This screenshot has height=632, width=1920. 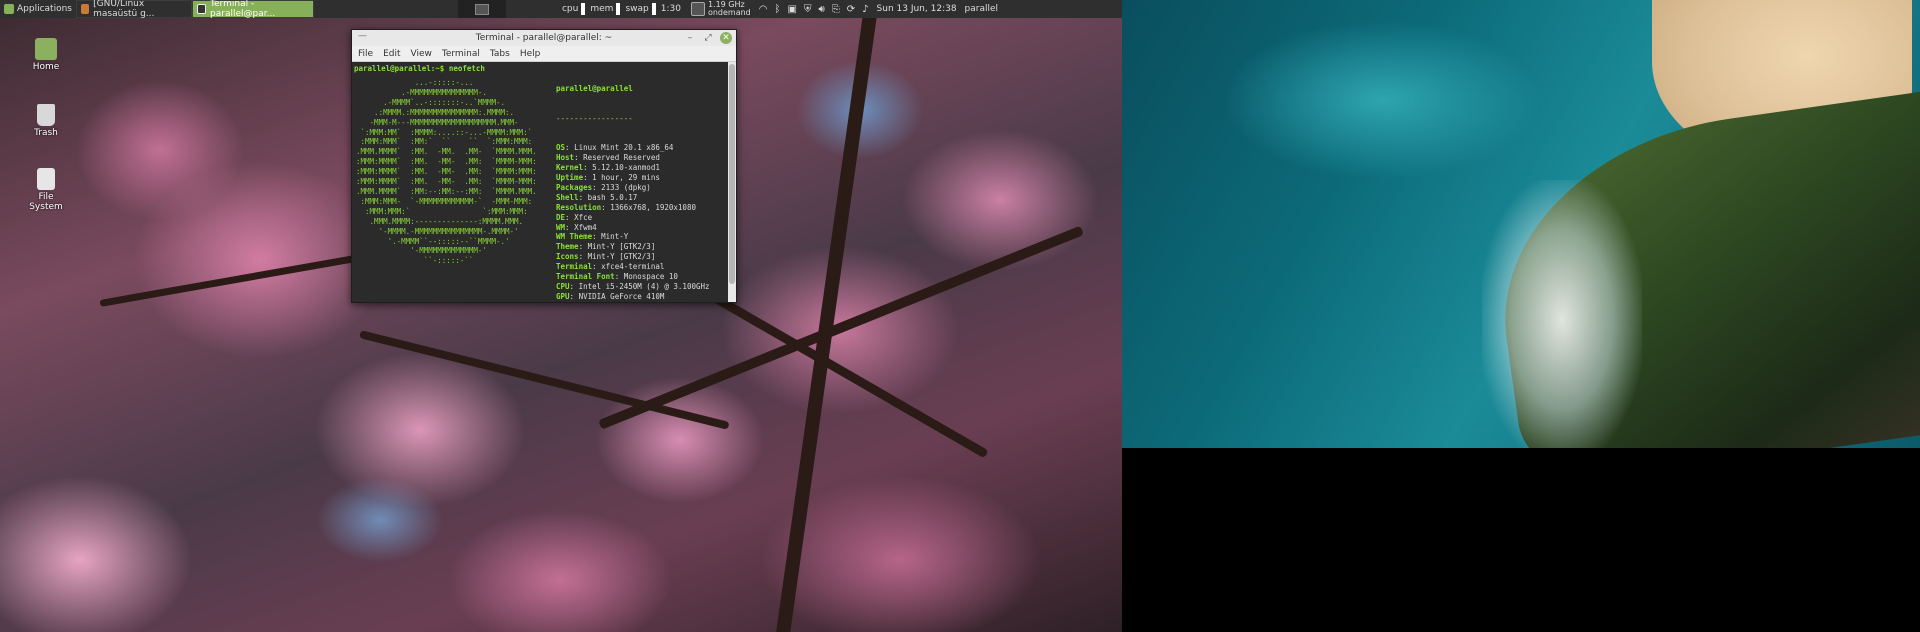 What do you see at coordinates (46, 55) in the screenshot?
I see `desktop-icon-home: Home` at bounding box center [46, 55].